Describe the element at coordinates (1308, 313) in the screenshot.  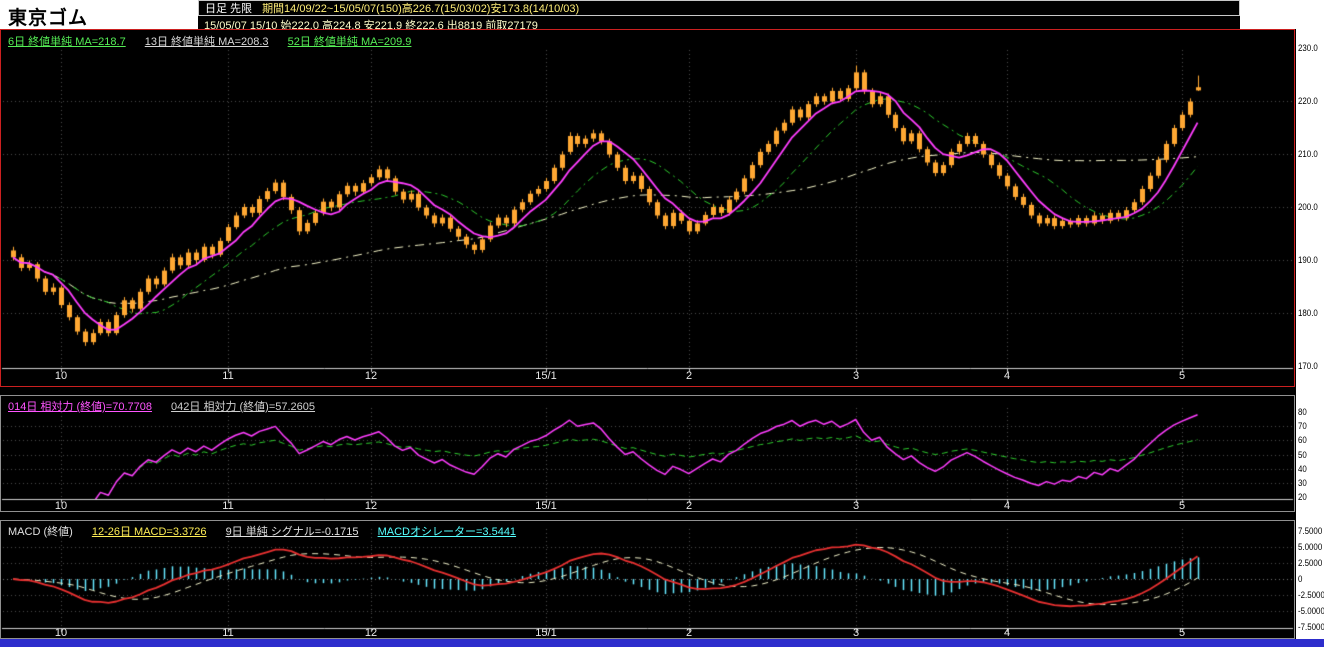
I see `price-axis-label: 180.0` at that location.